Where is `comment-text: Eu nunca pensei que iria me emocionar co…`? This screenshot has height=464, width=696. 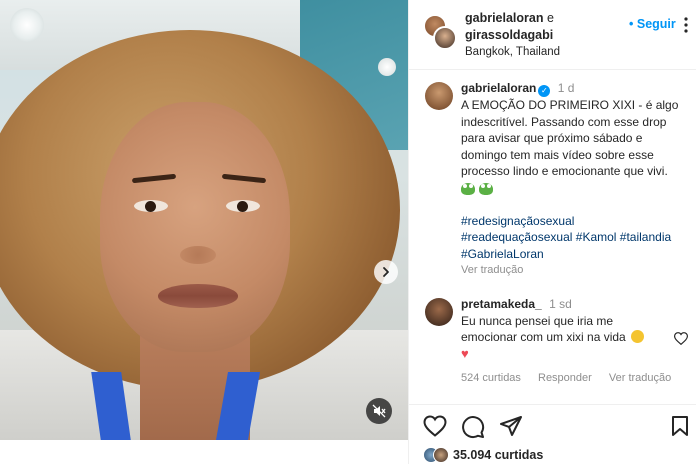
comment-text: Eu nunca pensei que iria me emocionar co… is located at coordinates (543, 329).